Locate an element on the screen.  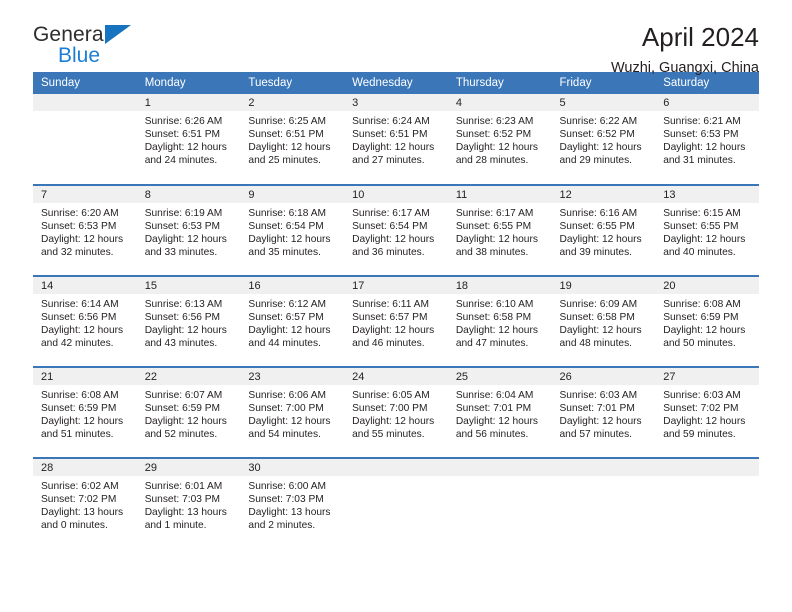
day-detail-line: and 28 minutes. is located at coordinates (492, 161).